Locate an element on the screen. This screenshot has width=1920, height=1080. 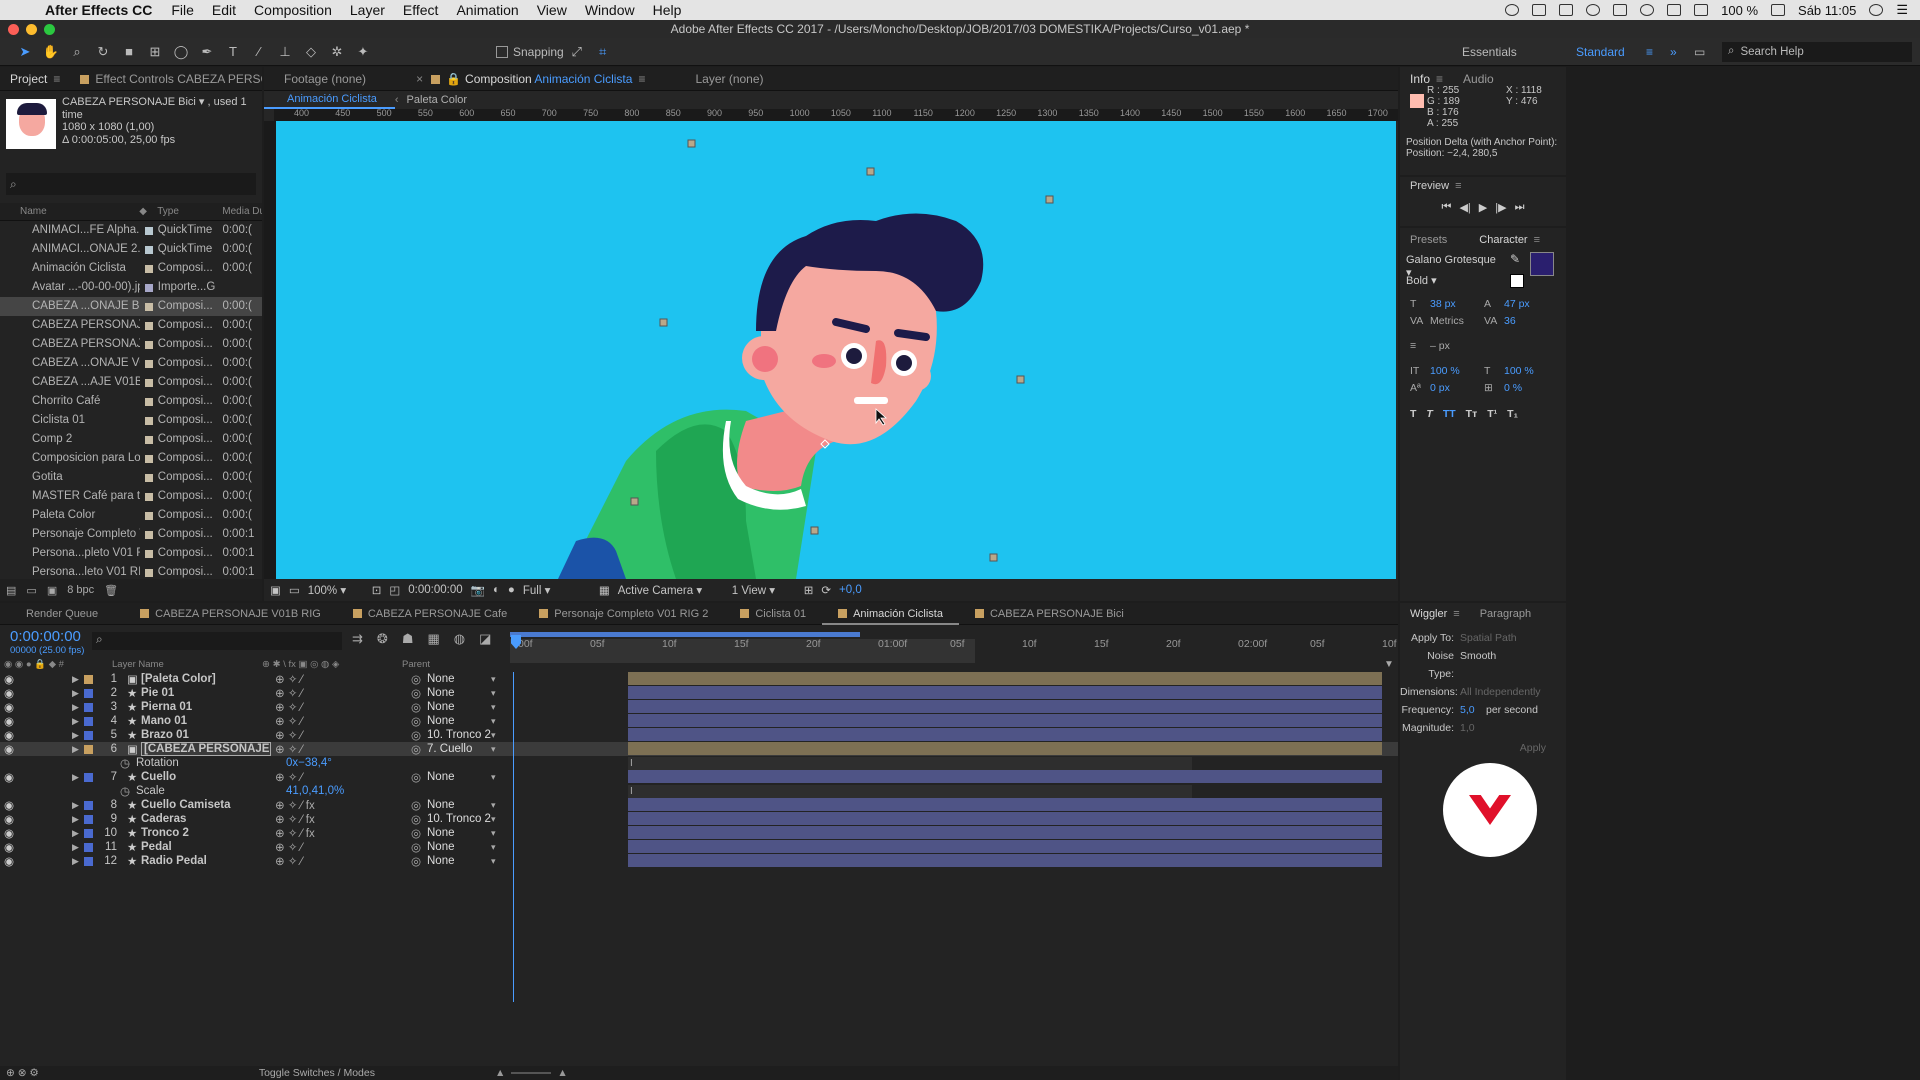
search-help-field: ⌕ Search Help is located at coordinates (1817, 51).